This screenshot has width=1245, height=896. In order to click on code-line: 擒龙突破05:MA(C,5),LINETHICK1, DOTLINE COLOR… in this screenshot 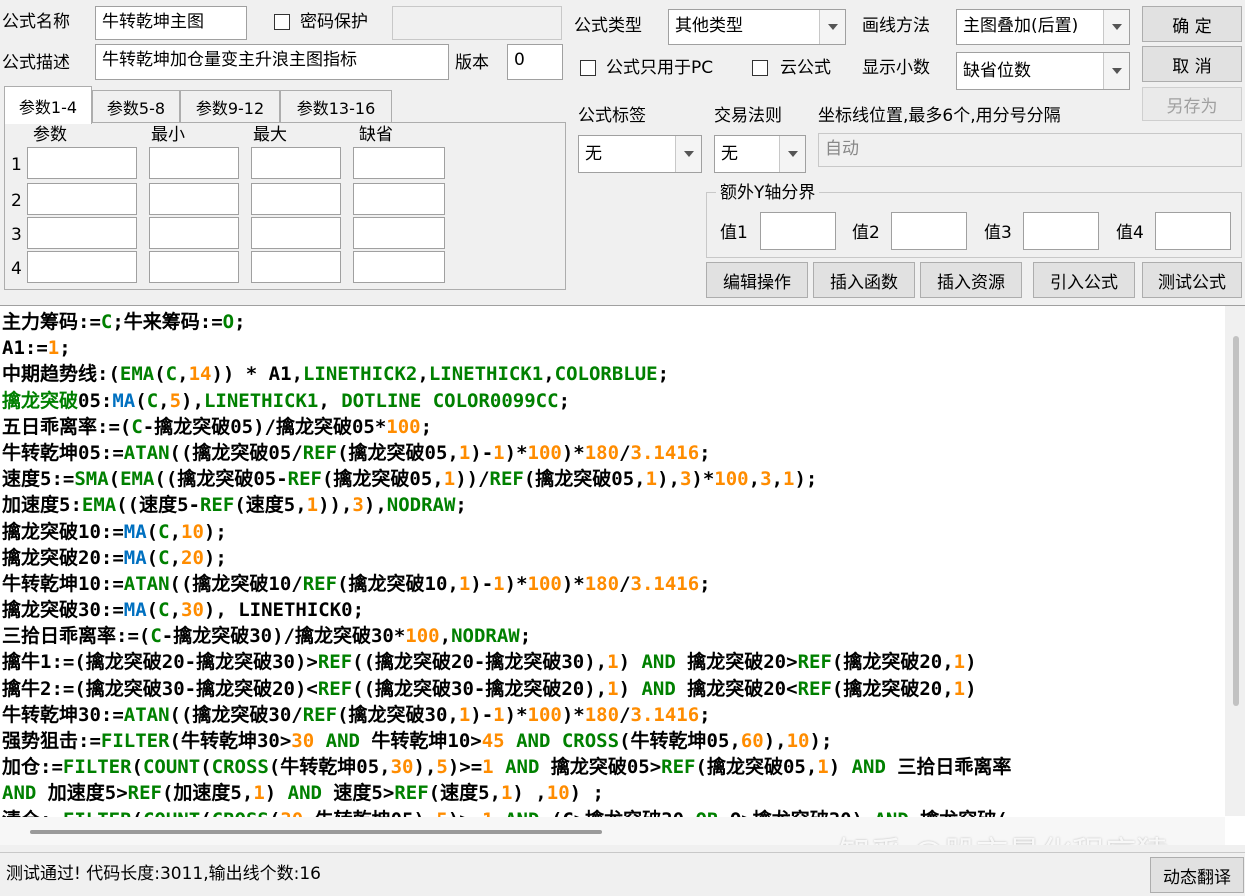, I will do `click(613, 401)`.